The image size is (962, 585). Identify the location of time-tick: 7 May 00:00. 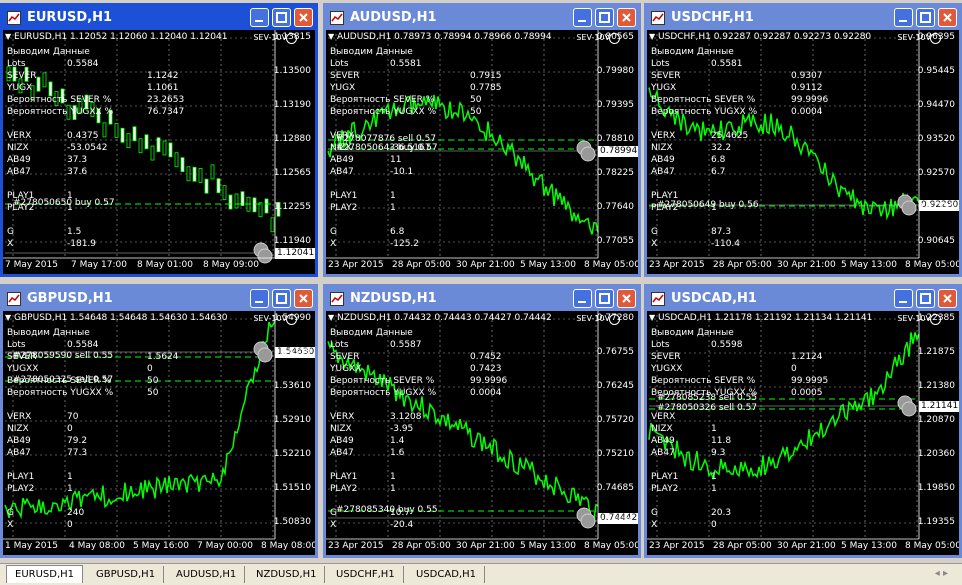
(225, 546).